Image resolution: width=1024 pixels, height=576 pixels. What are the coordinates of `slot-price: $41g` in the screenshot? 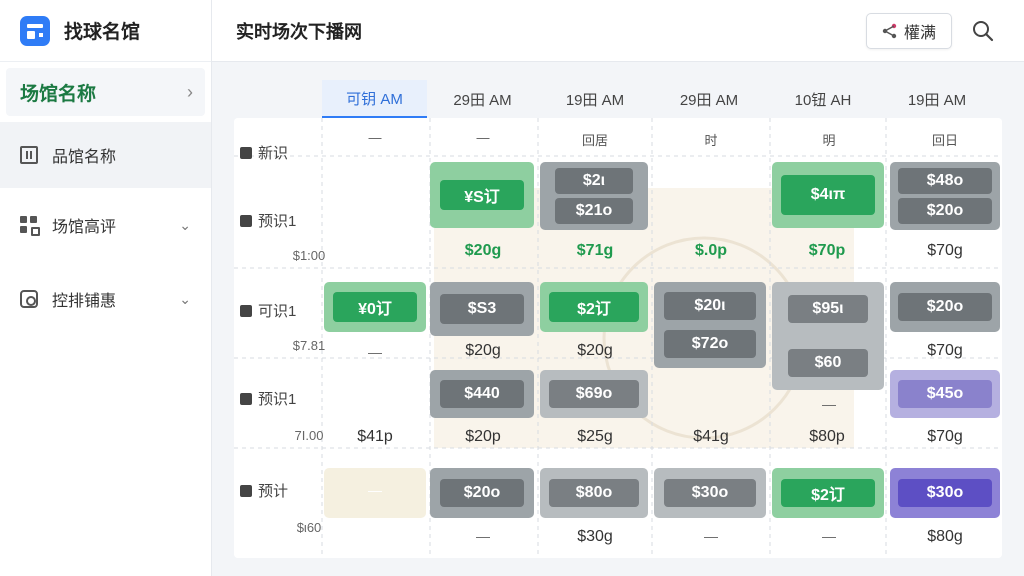 It's located at (711, 436).